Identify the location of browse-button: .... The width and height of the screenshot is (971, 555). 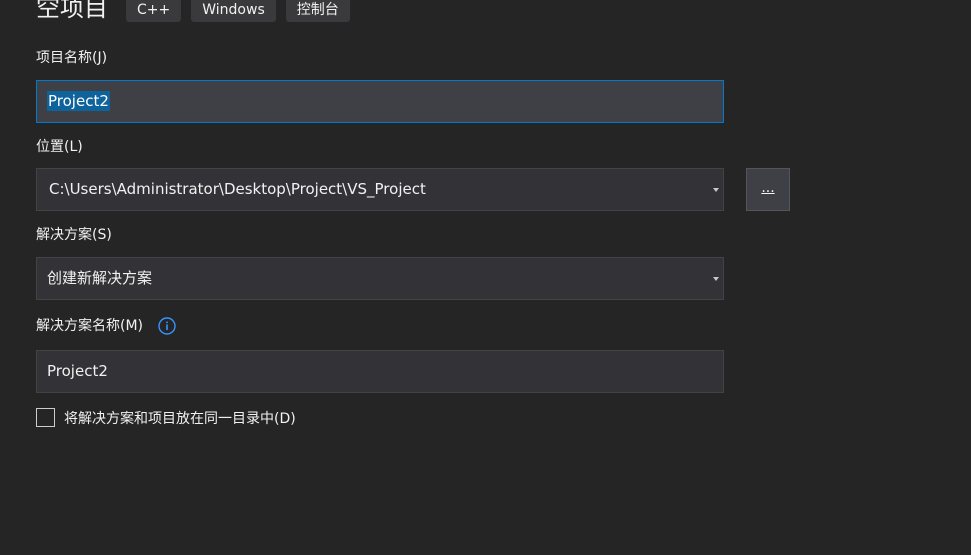
(768, 189).